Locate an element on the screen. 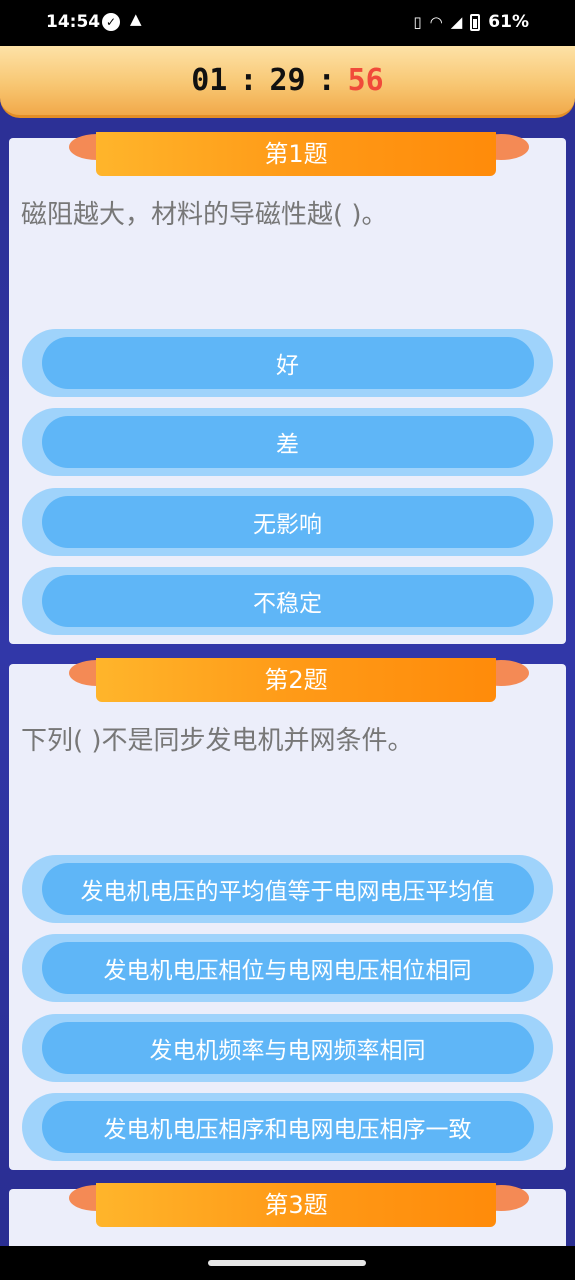 This screenshot has width=575, height=1280. countdown-timer: 01 : 29 : 56 is located at coordinates (287, 82).